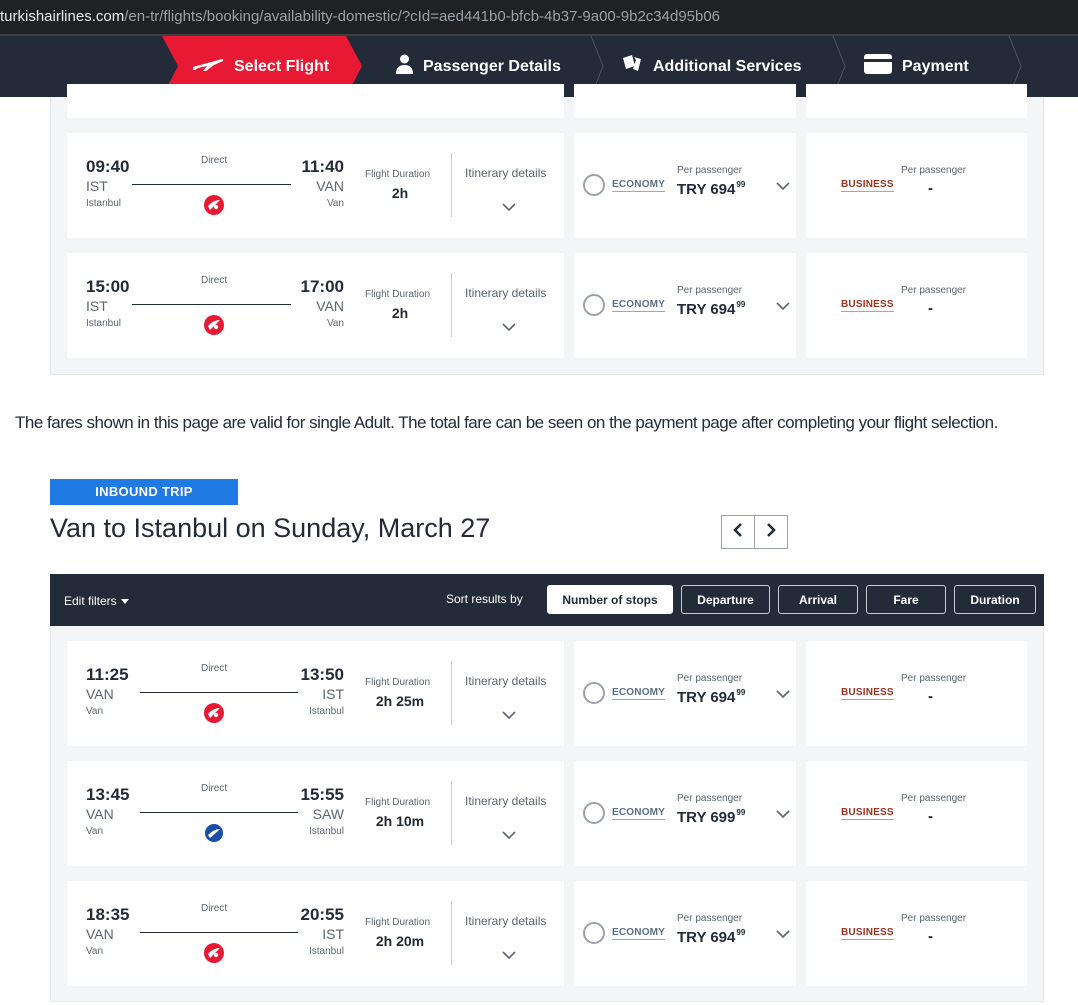 This screenshot has width=1078, height=1005. I want to click on sort-duration-button: Duration, so click(995, 599).